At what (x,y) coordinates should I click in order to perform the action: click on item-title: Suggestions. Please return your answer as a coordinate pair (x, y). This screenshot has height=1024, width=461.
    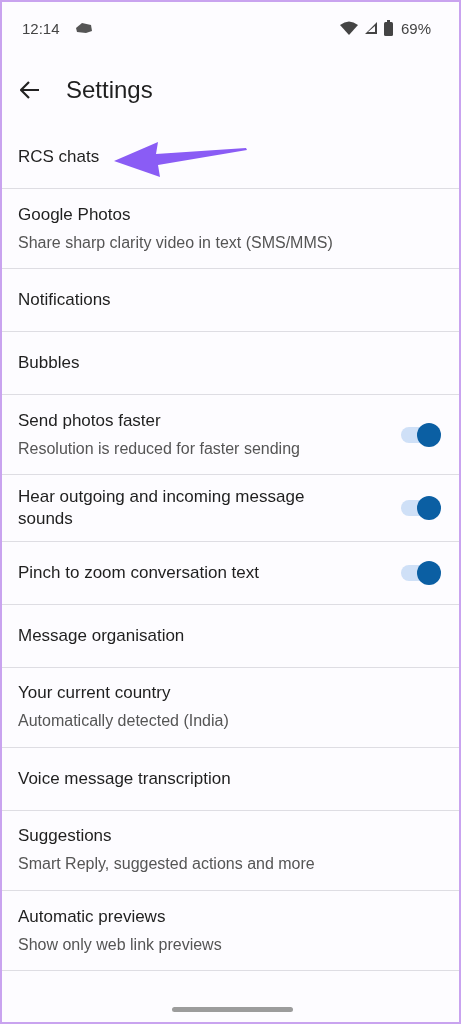
    Looking at the image, I should click on (65, 836).